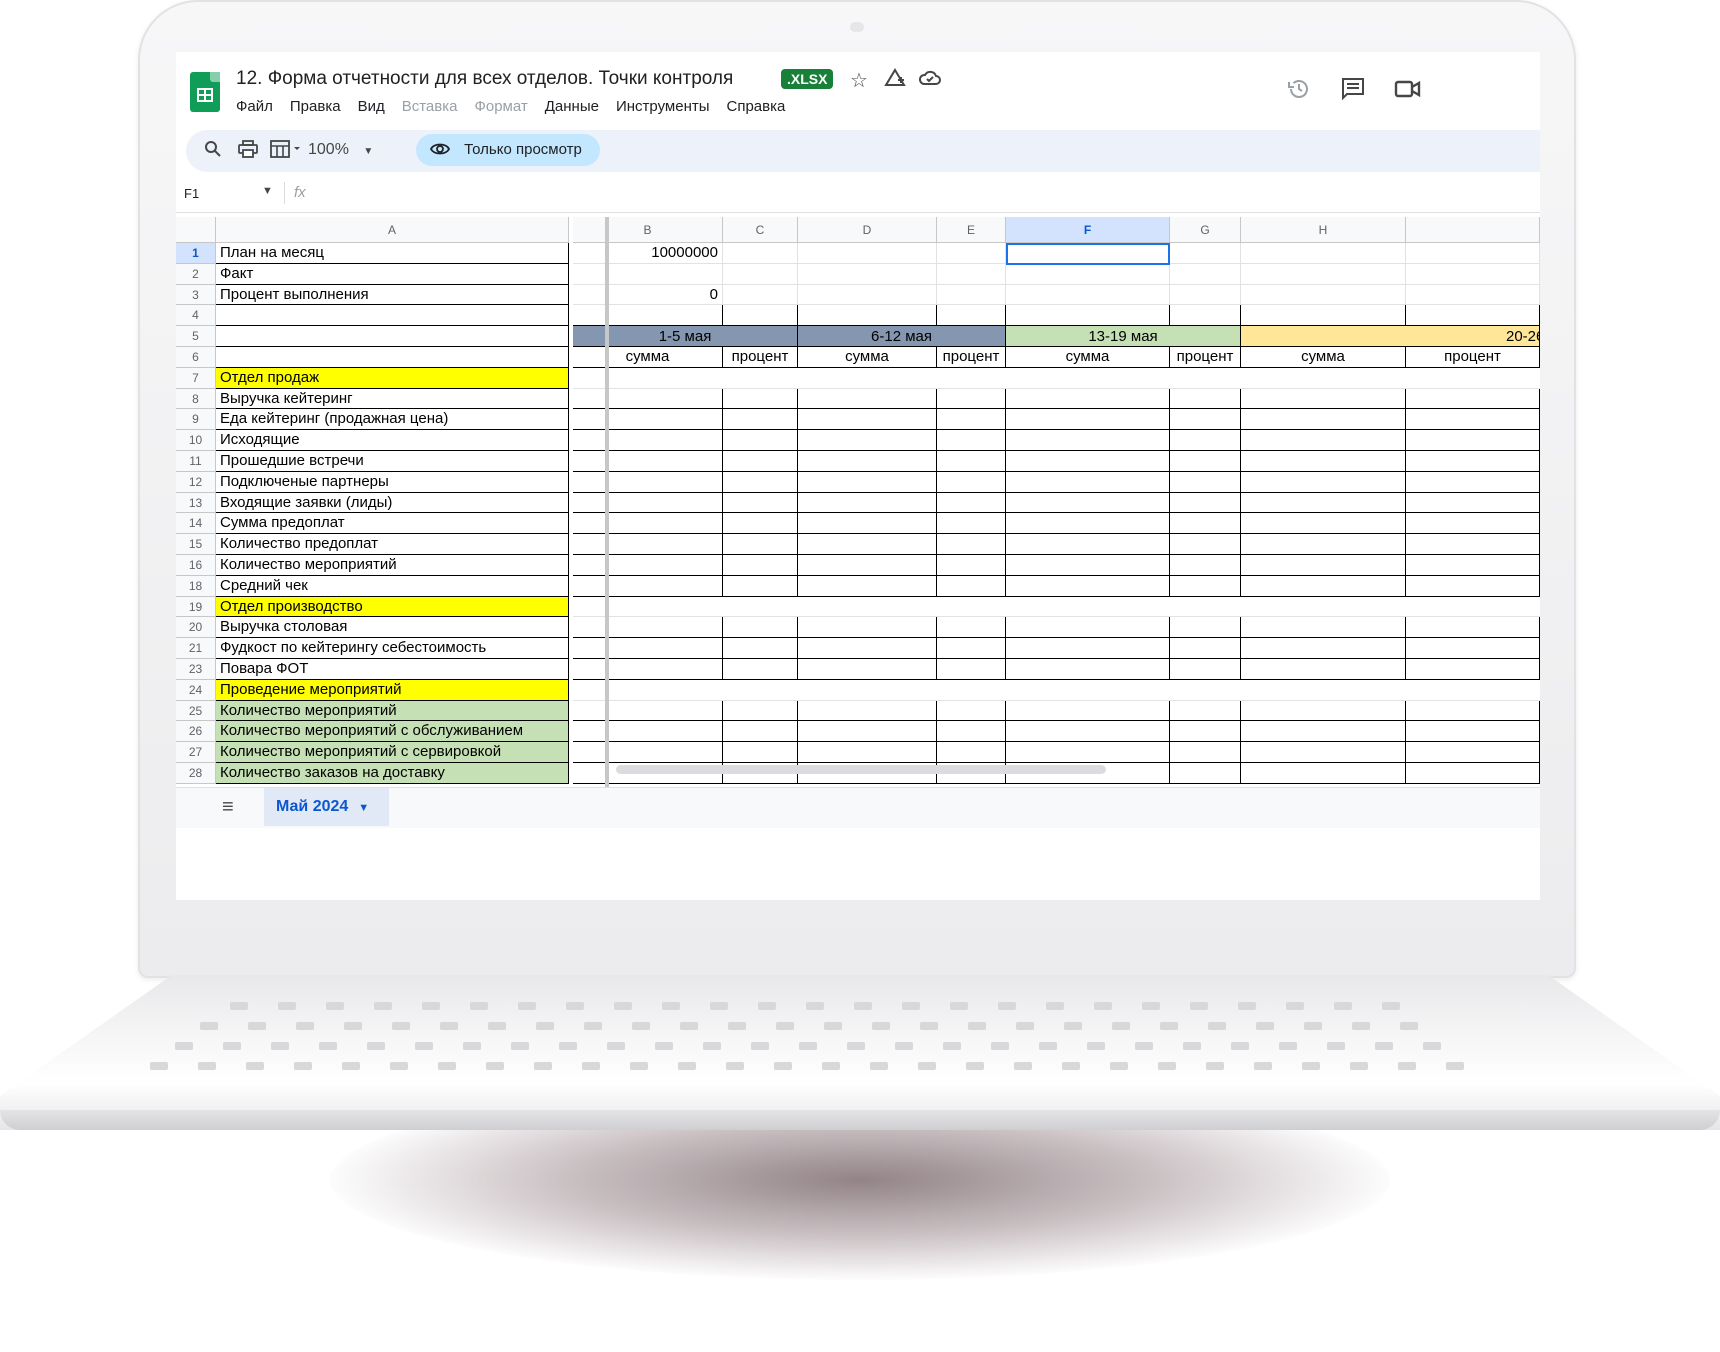  I want to click on row-label-cell: Выручка столовая, so click(392, 628).